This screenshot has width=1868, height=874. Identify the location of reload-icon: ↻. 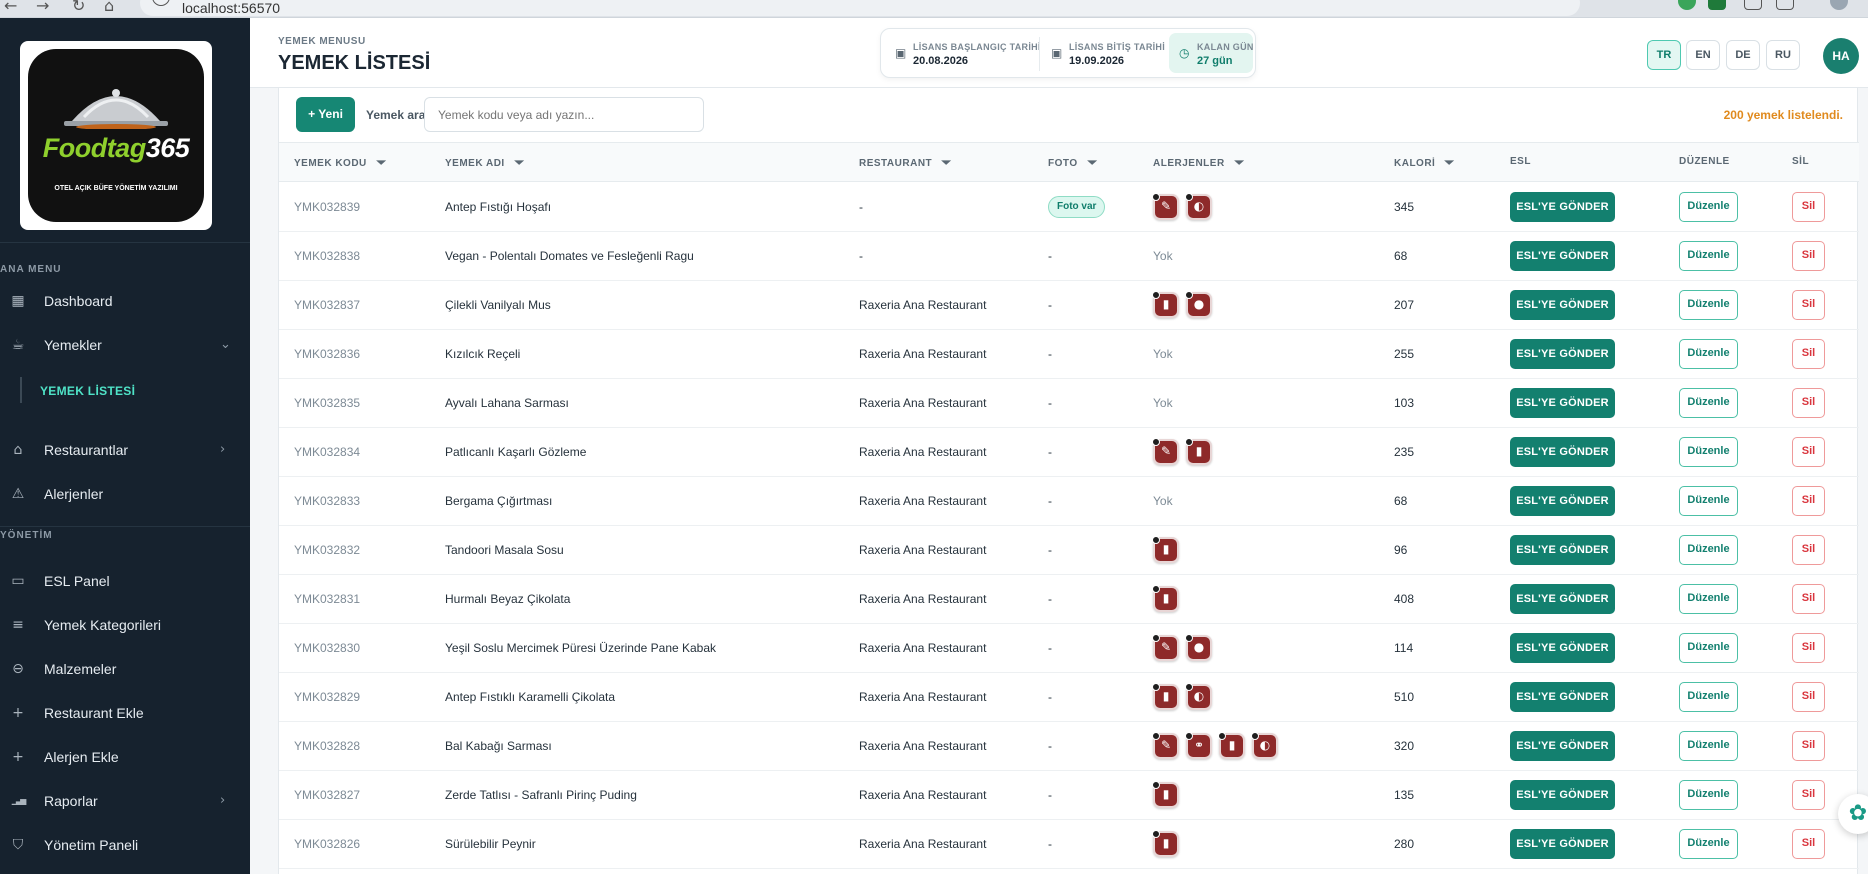
(78, 7).